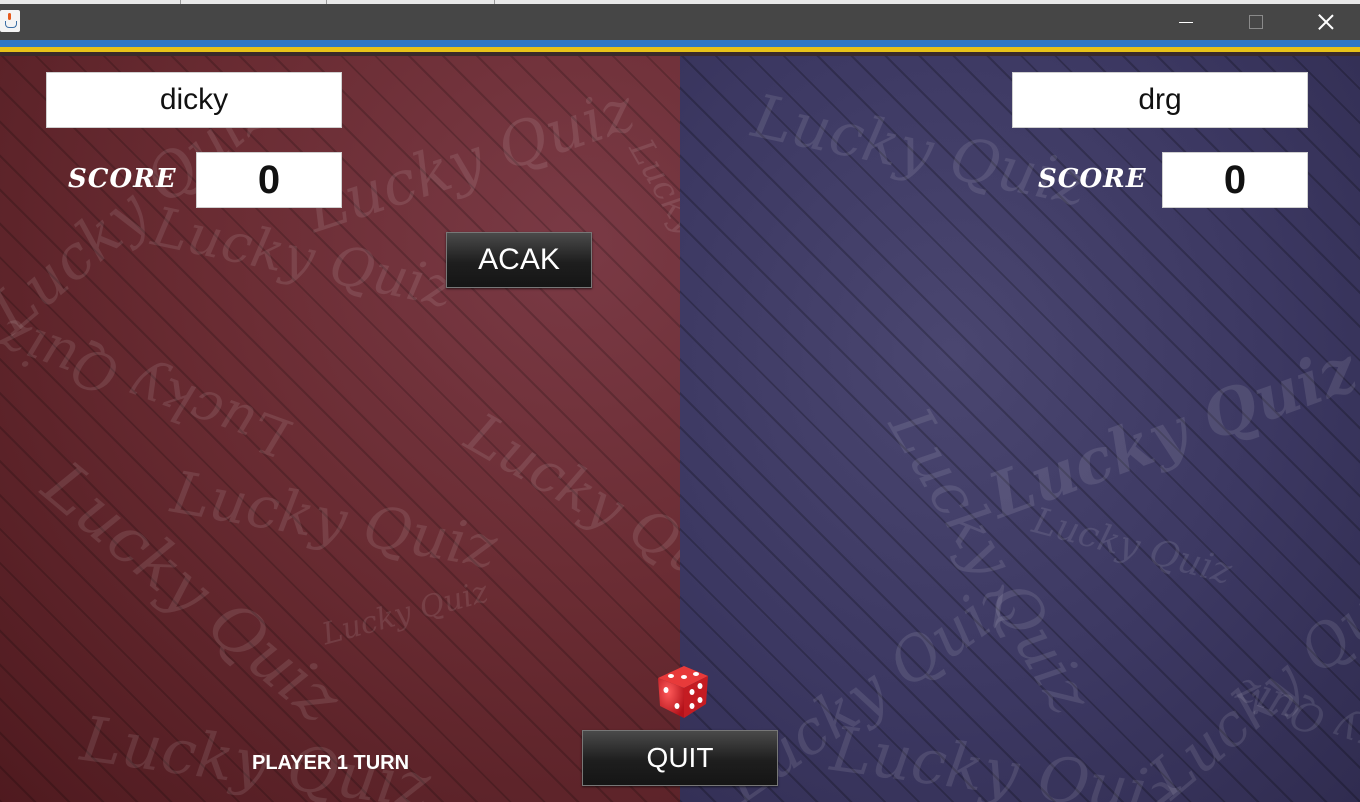 The width and height of the screenshot is (1360, 802). I want to click on player2-score-value: 0, so click(1235, 180).